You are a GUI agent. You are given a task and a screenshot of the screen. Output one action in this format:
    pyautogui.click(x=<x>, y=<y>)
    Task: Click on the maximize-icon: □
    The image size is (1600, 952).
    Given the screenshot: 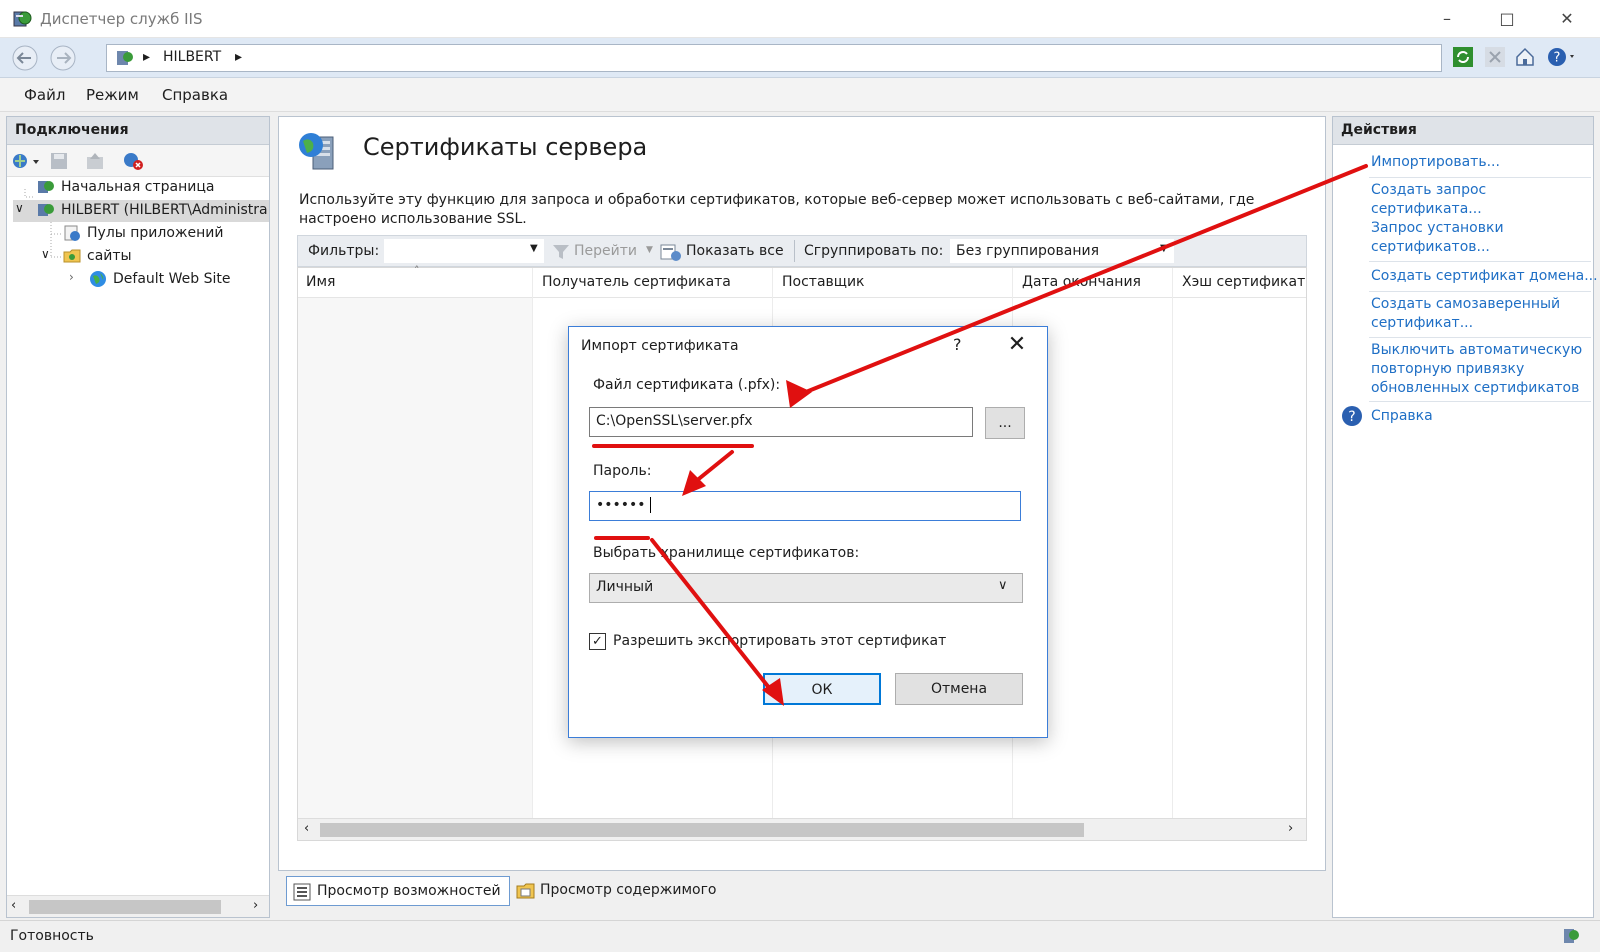 What is the action you would take?
    pyautogui.click(x=1507, y=19)
    